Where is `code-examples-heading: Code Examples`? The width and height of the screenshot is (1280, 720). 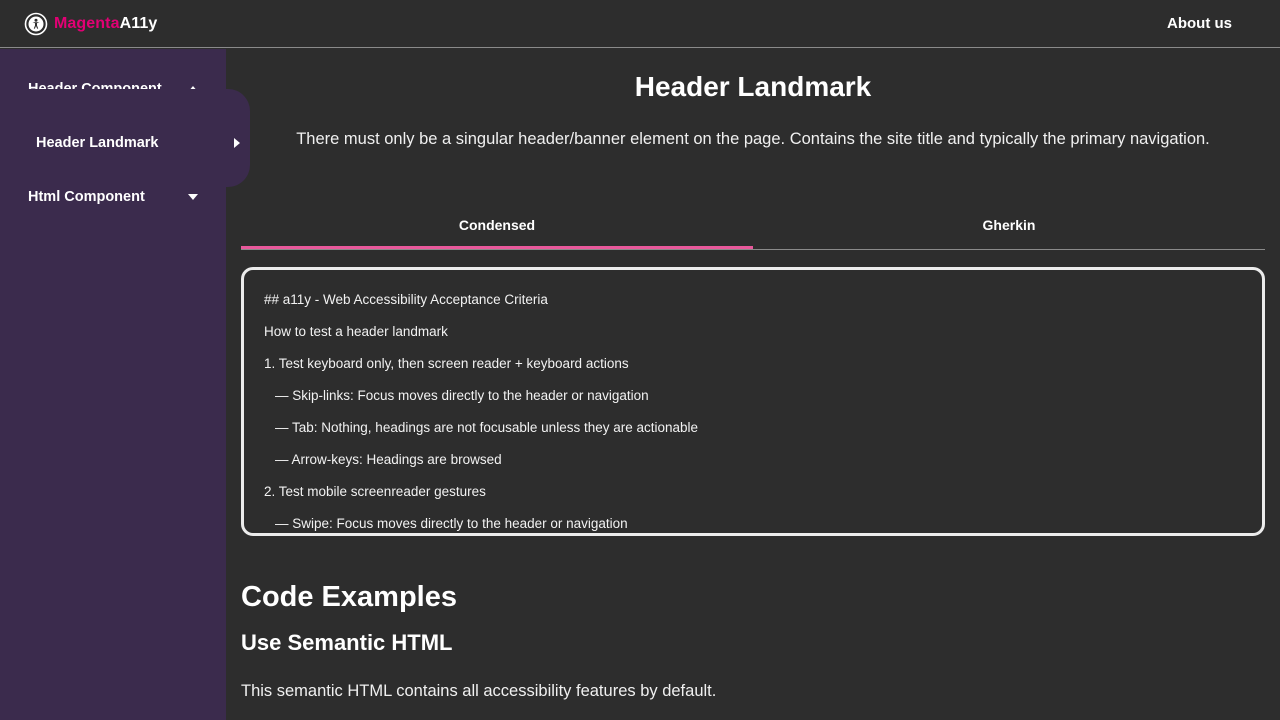
code-examples-heading: Code Examples is located at coordinates (349, 597).